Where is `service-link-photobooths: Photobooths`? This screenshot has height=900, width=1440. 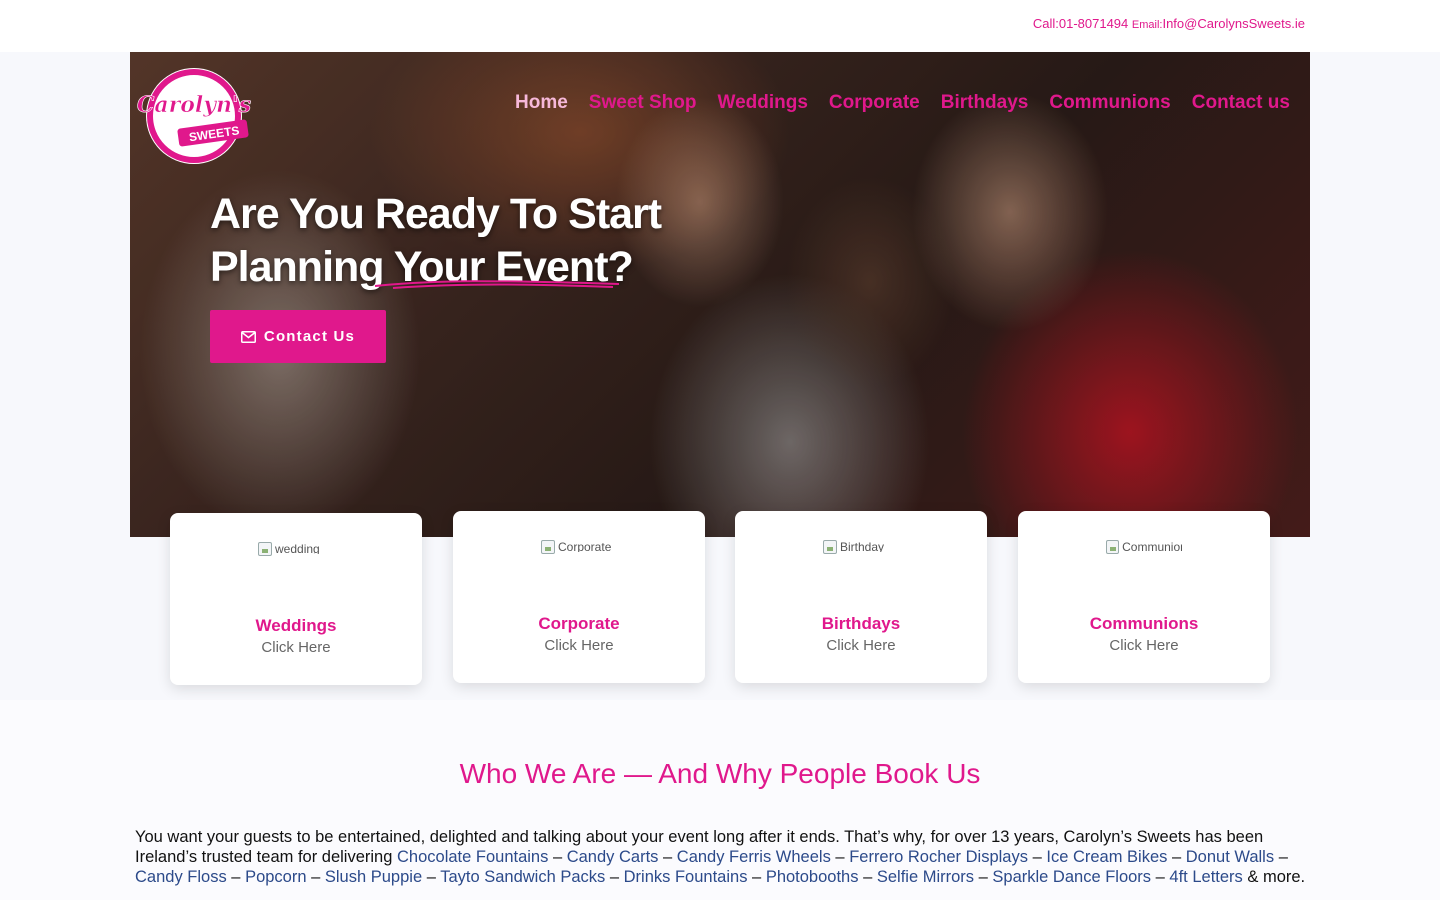
service-link-photobooths: Photobooths is located at coordinates (812, 877).